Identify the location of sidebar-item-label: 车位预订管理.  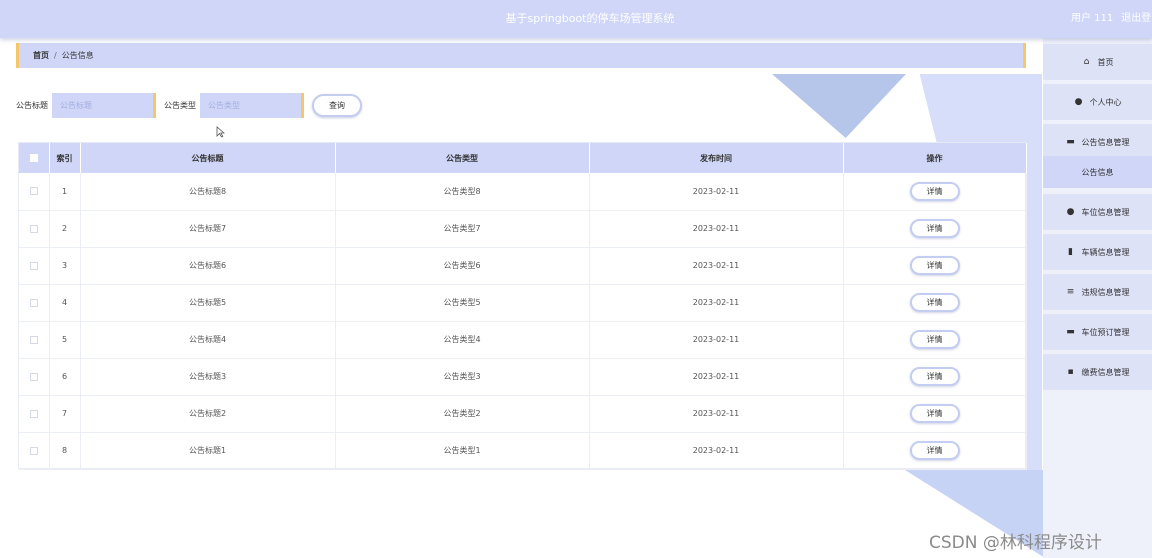
(1105, 332).